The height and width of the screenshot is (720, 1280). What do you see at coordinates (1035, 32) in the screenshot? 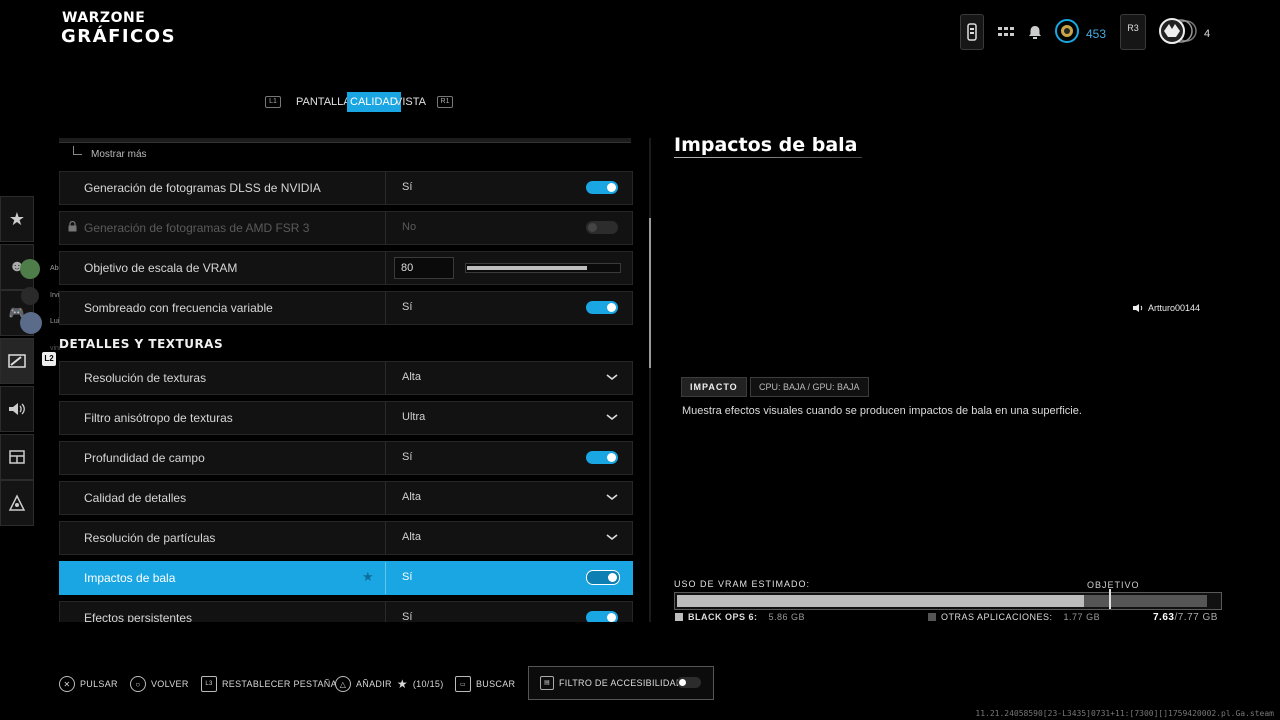
I see `notifications-bell-icon` at bounding box center [1035, 32].